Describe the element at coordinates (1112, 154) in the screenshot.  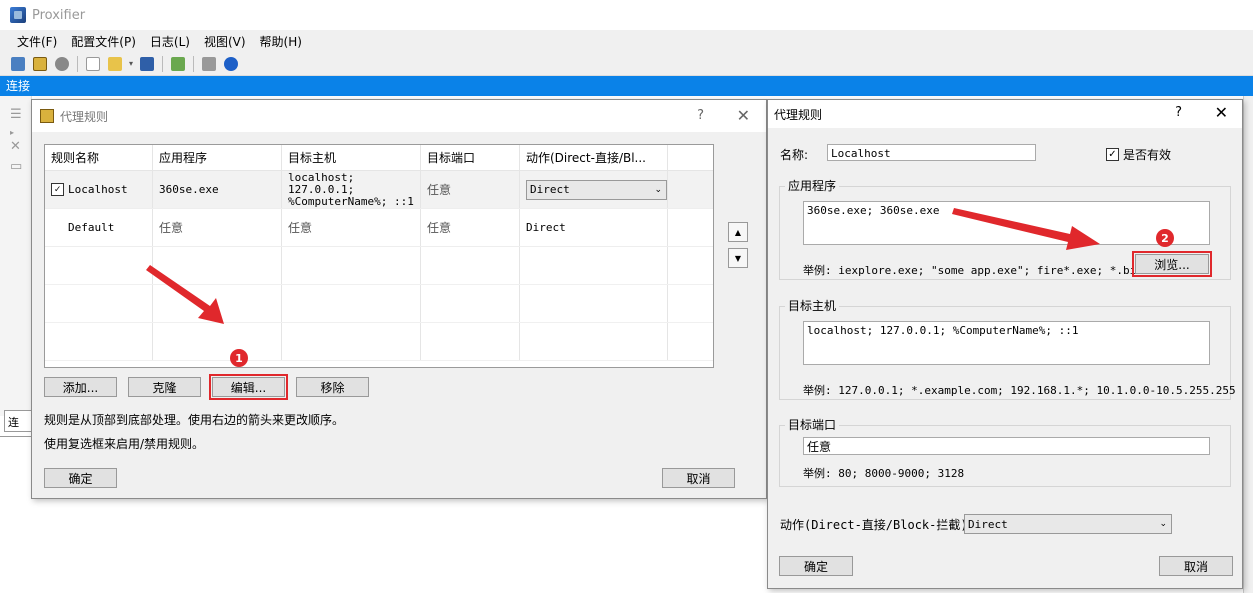
I see `enabled-checkbox: ✓` at that location.